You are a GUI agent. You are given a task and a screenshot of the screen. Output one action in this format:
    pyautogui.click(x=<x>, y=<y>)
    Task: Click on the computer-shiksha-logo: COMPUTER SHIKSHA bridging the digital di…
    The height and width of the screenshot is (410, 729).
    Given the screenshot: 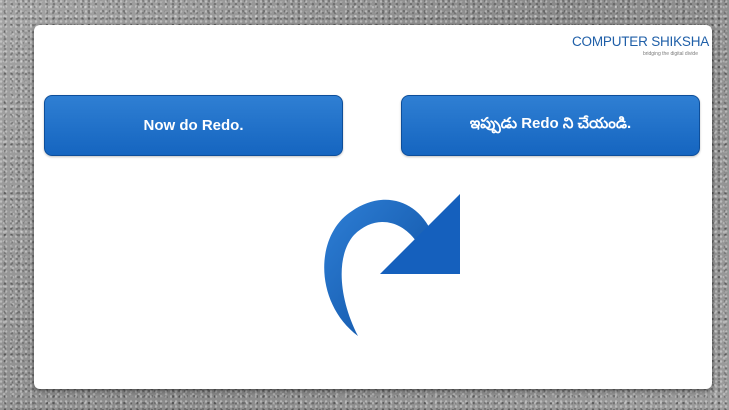 What is the action you would take?
    pyautogui.click(x=641, y=50)
    